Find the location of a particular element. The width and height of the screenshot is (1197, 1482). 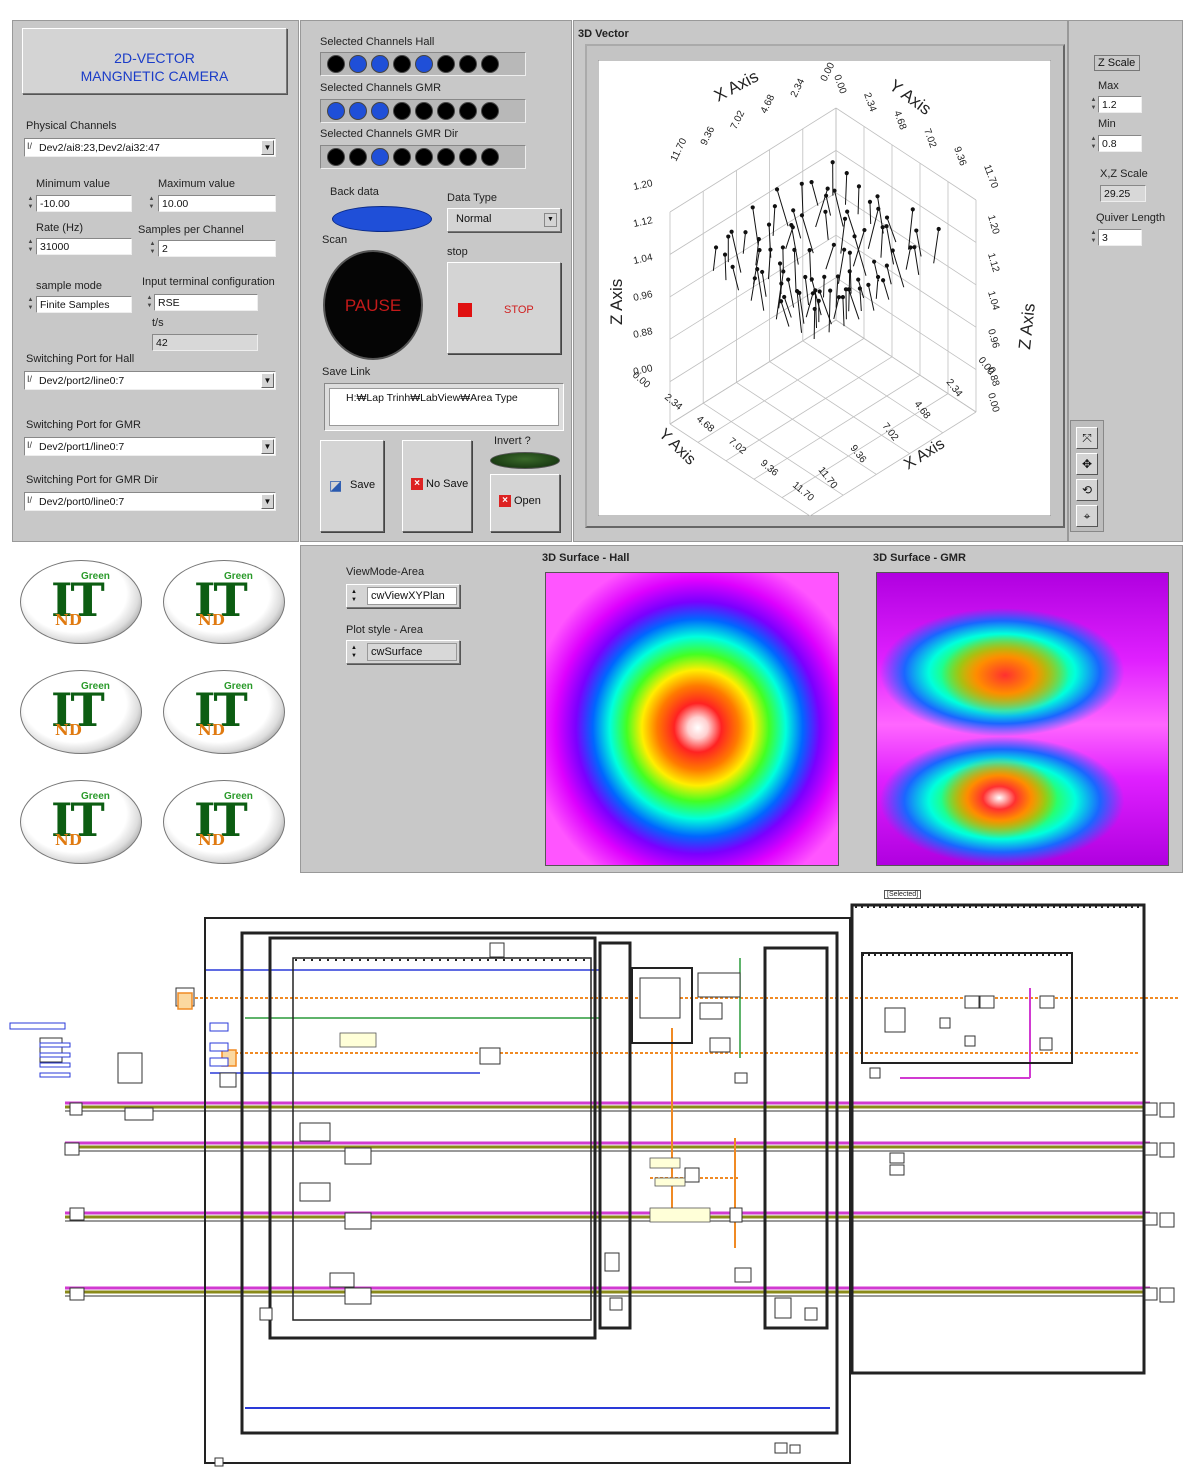

viewmode-value: cwViewXYPlan is located at coordinates (412, 596).